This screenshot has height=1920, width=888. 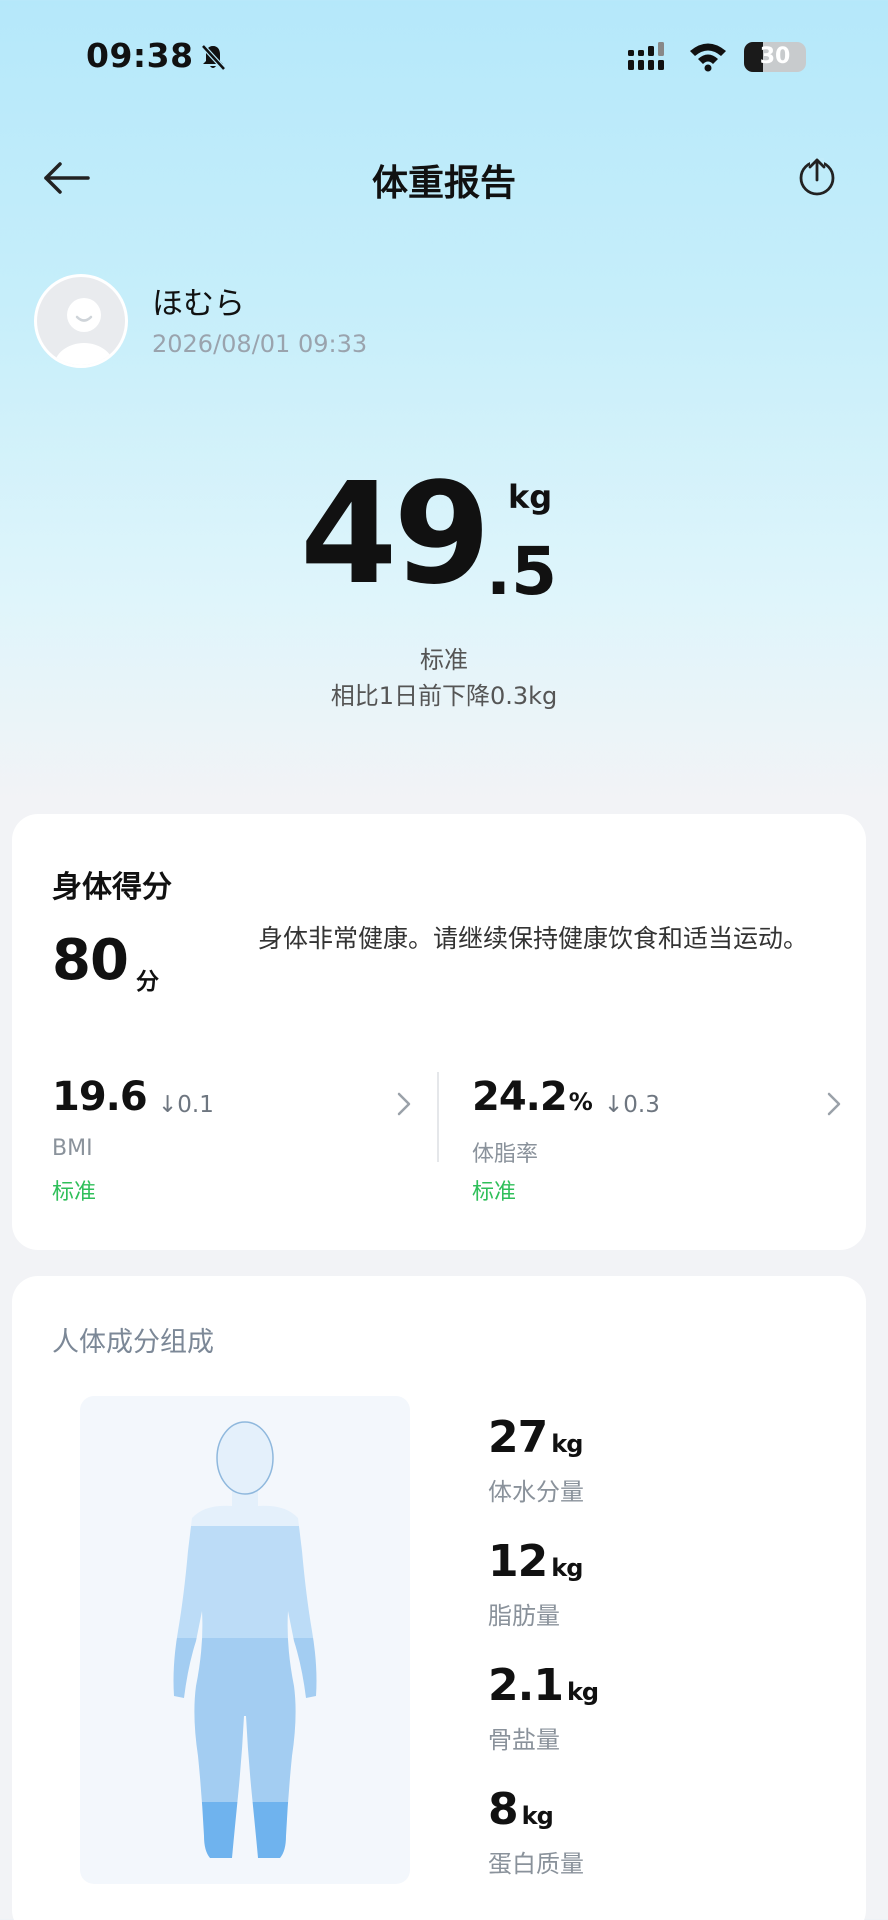 I want to click on page-title: 体重报告, so click(x=443, y=183).